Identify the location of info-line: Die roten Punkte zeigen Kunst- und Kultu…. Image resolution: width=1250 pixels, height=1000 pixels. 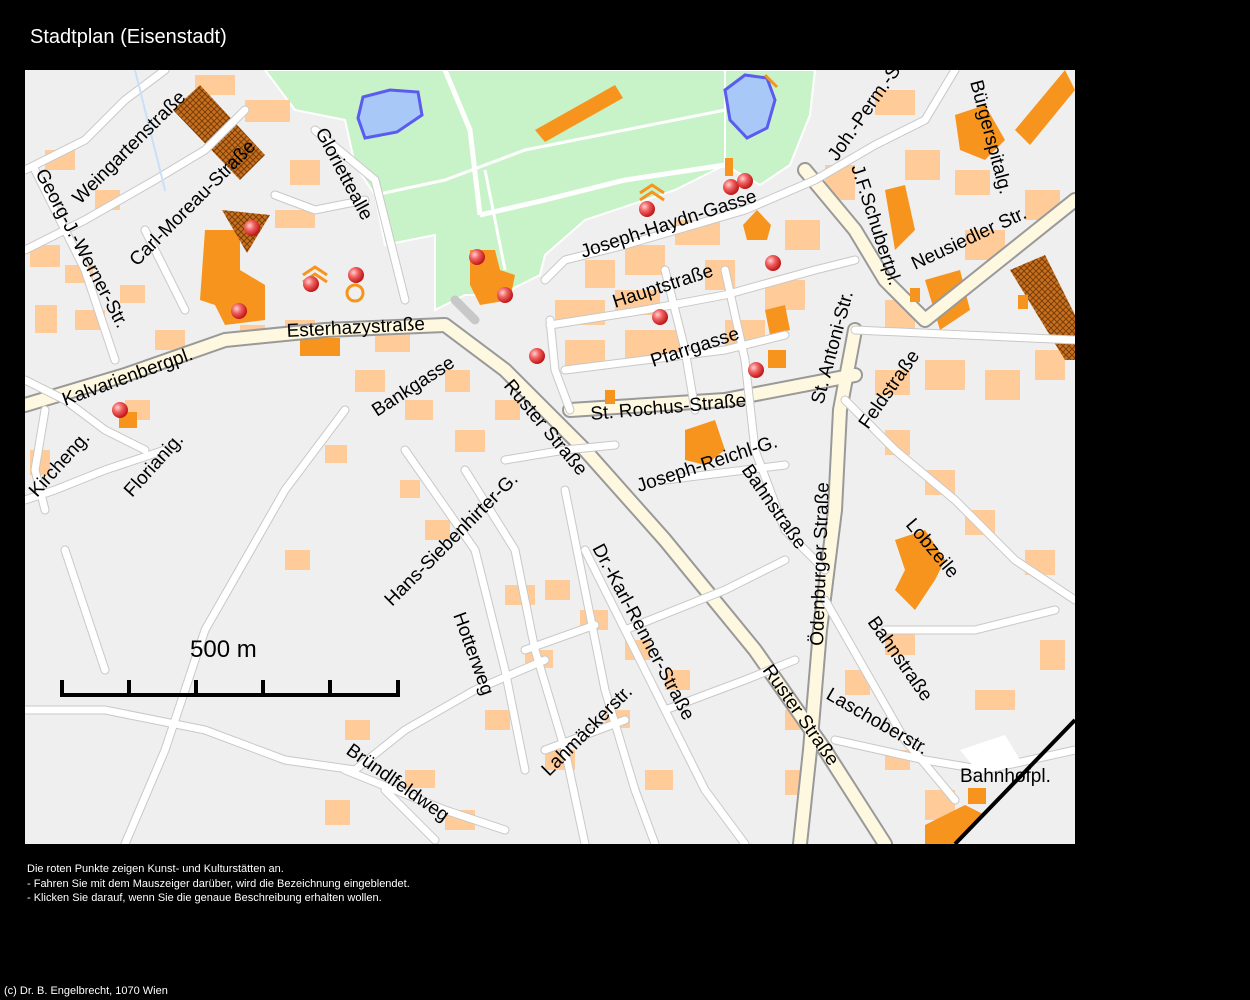
(155, 869).